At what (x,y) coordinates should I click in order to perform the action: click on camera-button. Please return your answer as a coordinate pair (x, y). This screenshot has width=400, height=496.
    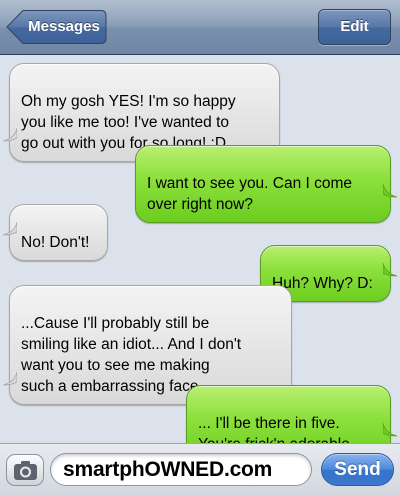
    Looking at the image, I should click on (25, 470).